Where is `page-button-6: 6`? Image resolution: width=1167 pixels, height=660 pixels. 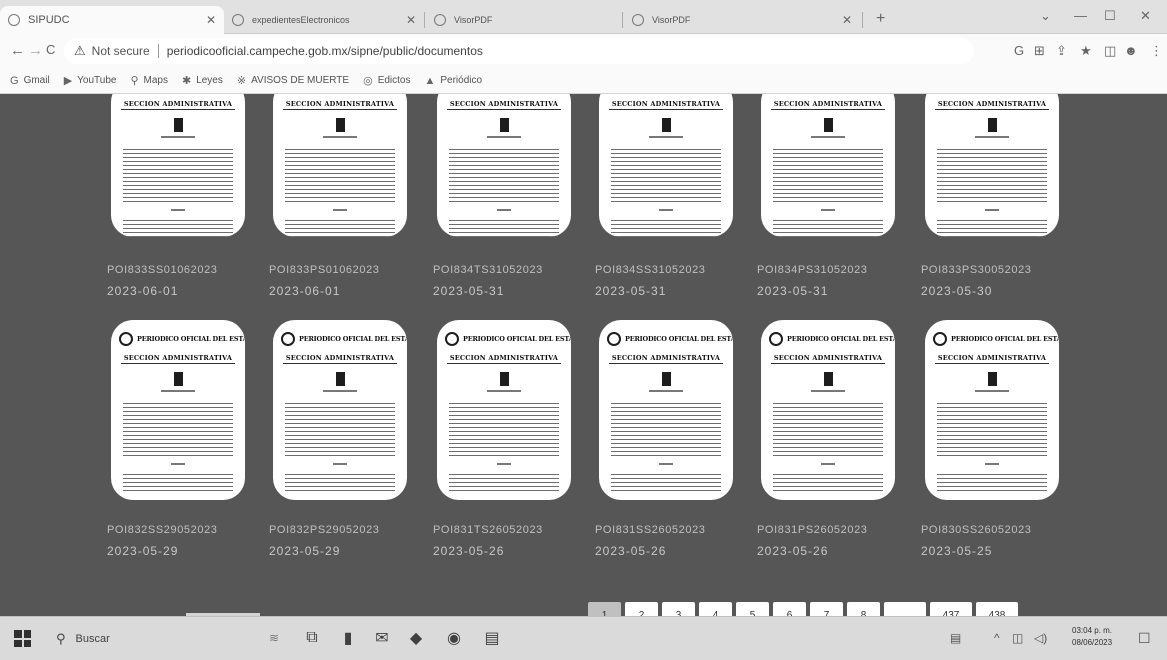
page-button-6: 6 is located at coordinates (789, 609).